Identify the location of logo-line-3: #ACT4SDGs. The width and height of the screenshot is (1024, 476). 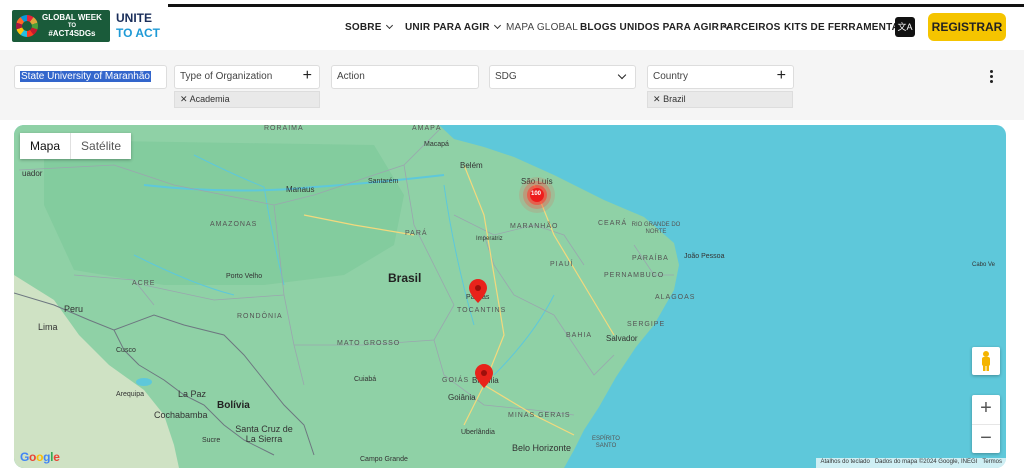
(72, 33).